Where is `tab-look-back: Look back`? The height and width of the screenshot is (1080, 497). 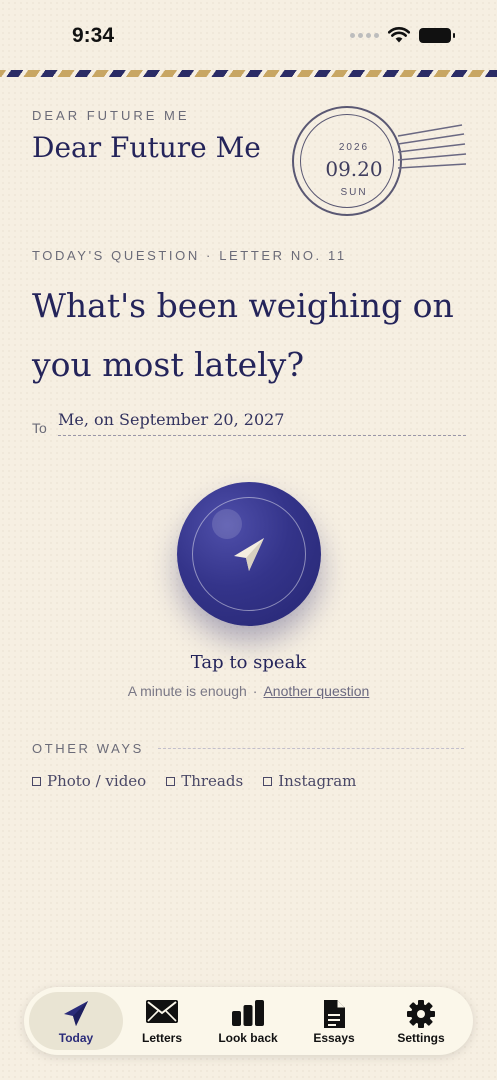 tab-look-back: Look back is located at coordinates (248, 1021).